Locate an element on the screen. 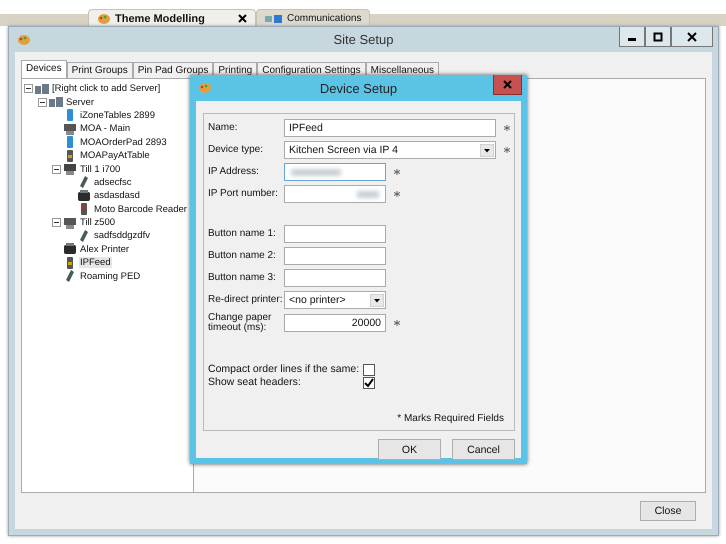 The height and width of the screenshot is (544, 726). app-tab: Theme Modelling is located at coordinates (172, 18).